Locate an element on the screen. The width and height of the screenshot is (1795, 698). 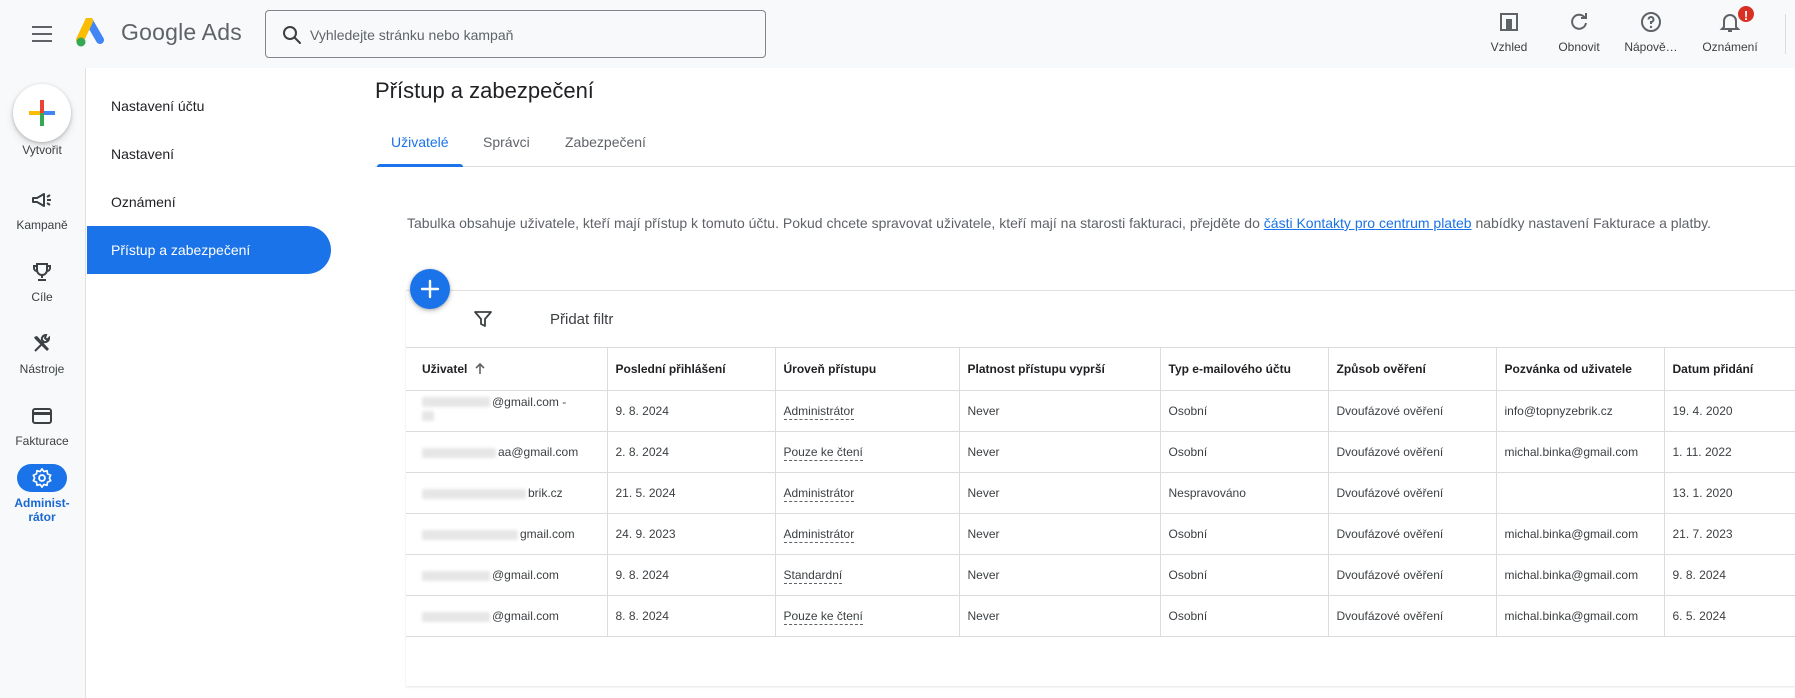
credit-card-icon is located at coordinates (42, 416).